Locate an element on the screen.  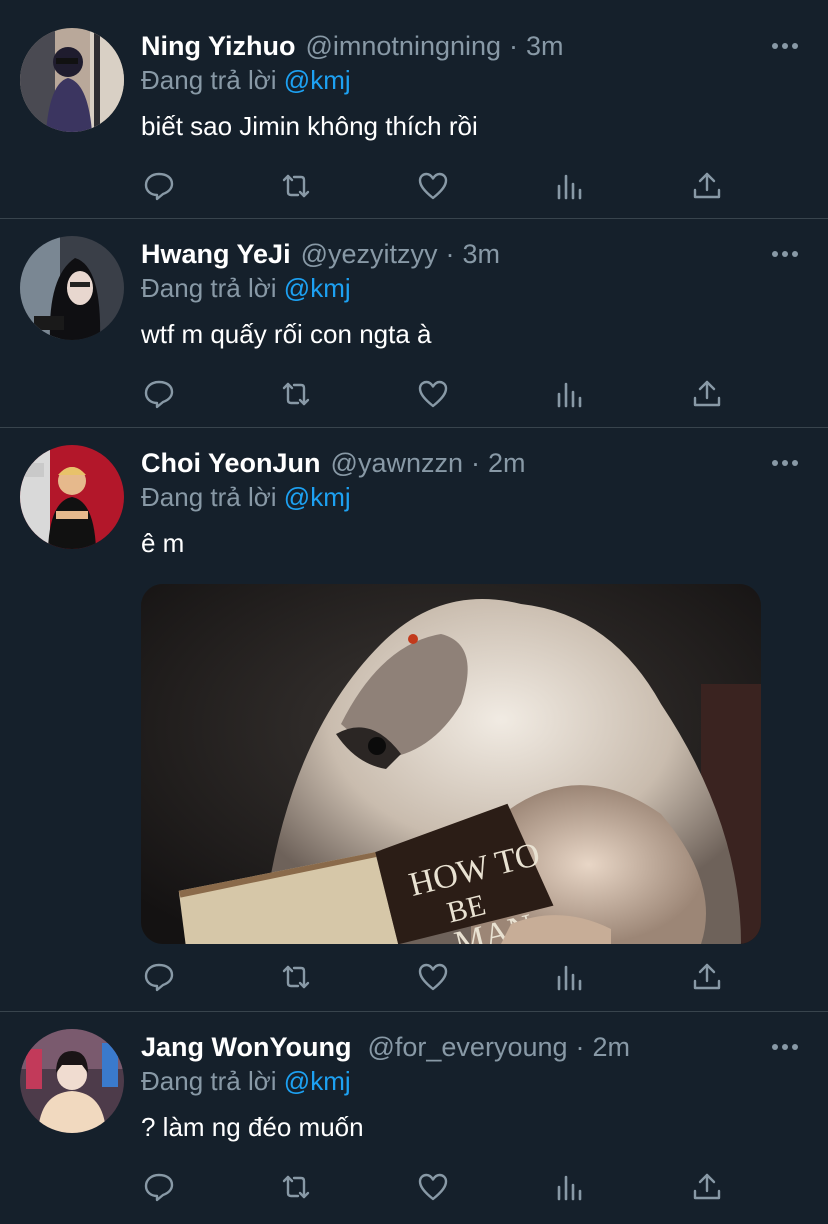
tweet-header: Hwang YeJi @yezyitzyy · 3m is located at coordinates (454, 254).